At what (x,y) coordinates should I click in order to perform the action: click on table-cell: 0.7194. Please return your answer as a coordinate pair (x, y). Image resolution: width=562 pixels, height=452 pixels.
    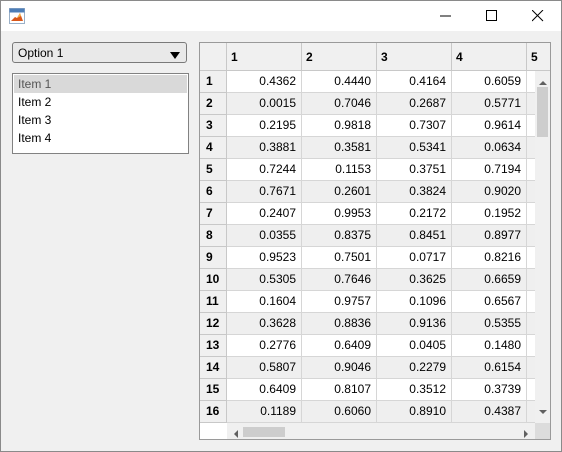
    Looking at the image, I should click on (489, 170).